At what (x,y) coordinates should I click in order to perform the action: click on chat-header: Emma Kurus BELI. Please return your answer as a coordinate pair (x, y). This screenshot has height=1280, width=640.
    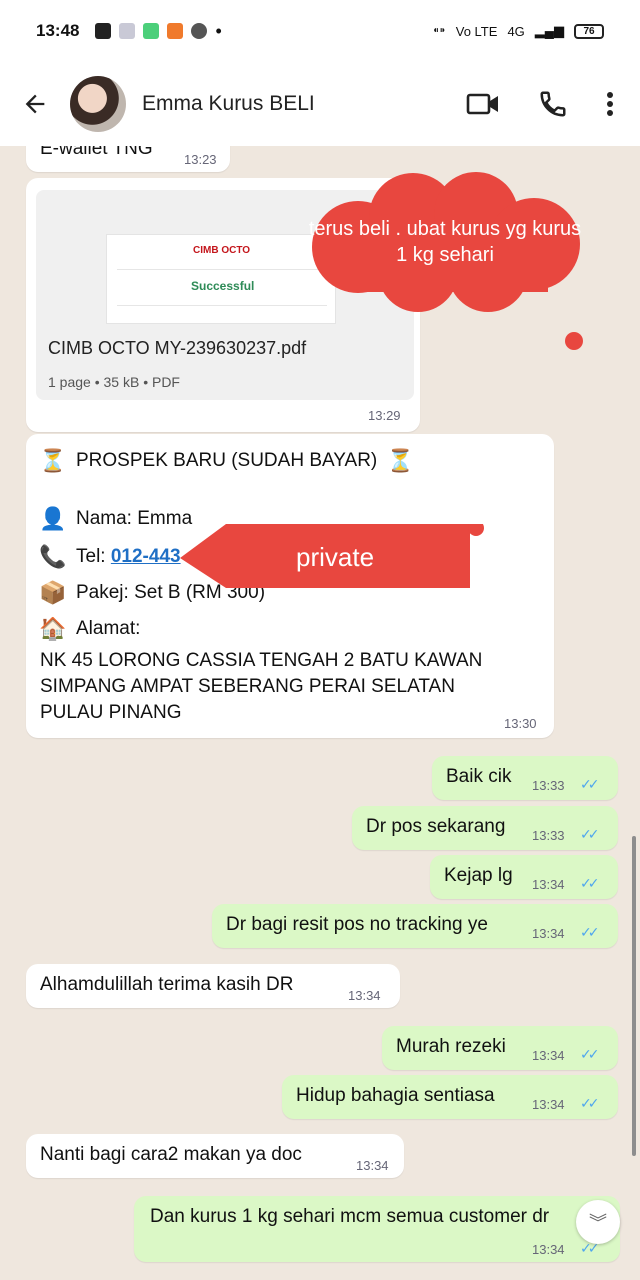
    Looking at the image, I should click on (320, 104).